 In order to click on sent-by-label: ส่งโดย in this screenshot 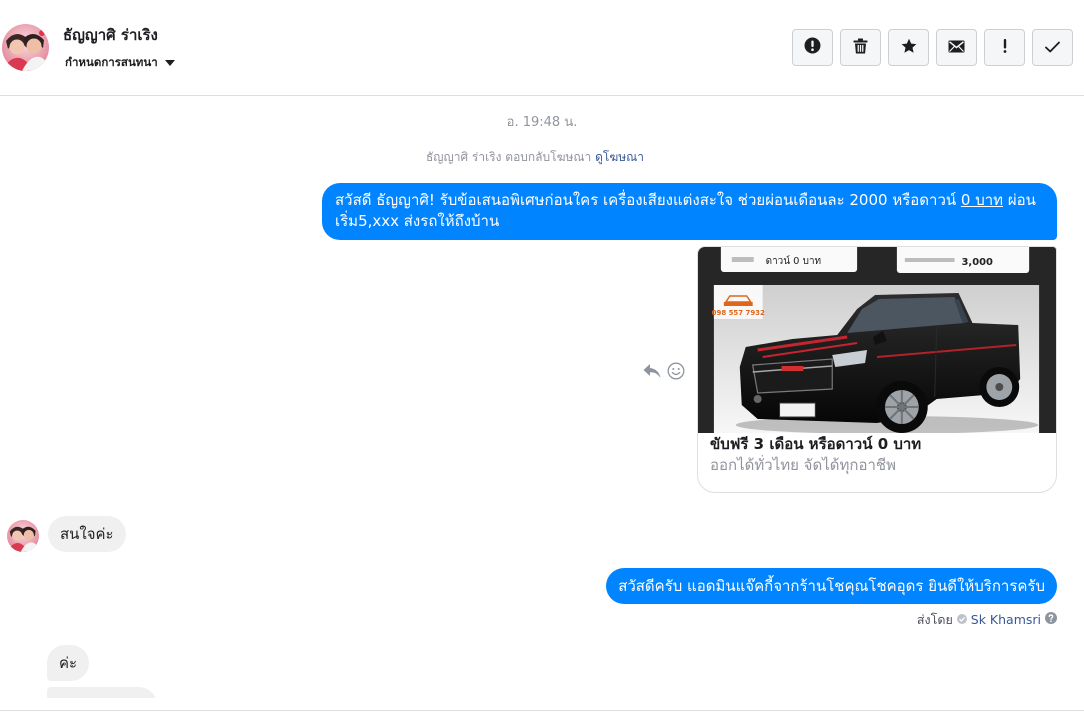, I will do `click(934, 619)`.